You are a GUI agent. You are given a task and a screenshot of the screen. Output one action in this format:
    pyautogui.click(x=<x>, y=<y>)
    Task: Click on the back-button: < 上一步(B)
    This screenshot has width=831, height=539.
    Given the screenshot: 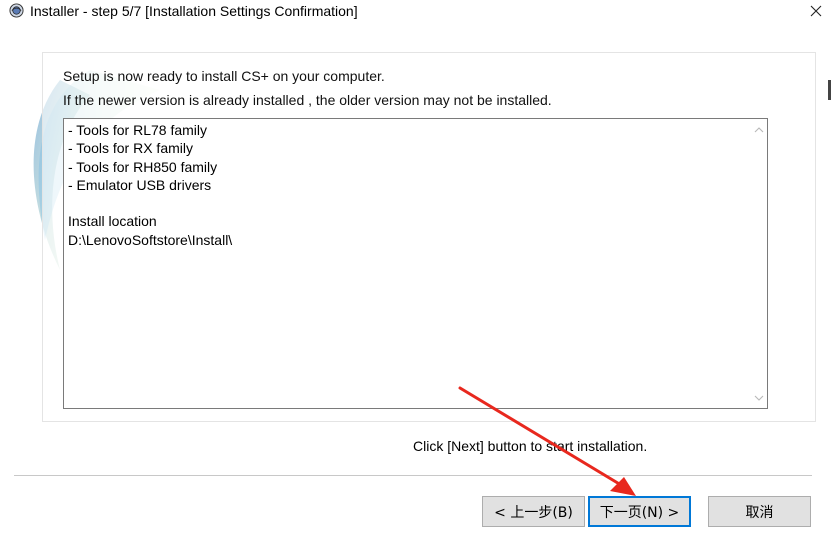 What is the action you would take?
    pyautogui.click(x=533, y=511)
    